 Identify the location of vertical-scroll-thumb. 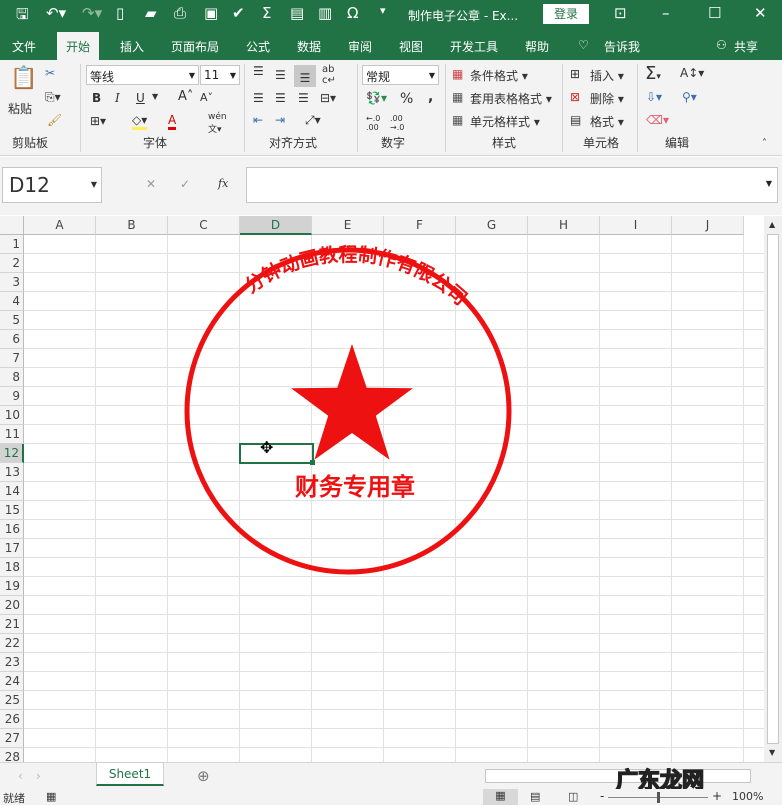
(773, 489).